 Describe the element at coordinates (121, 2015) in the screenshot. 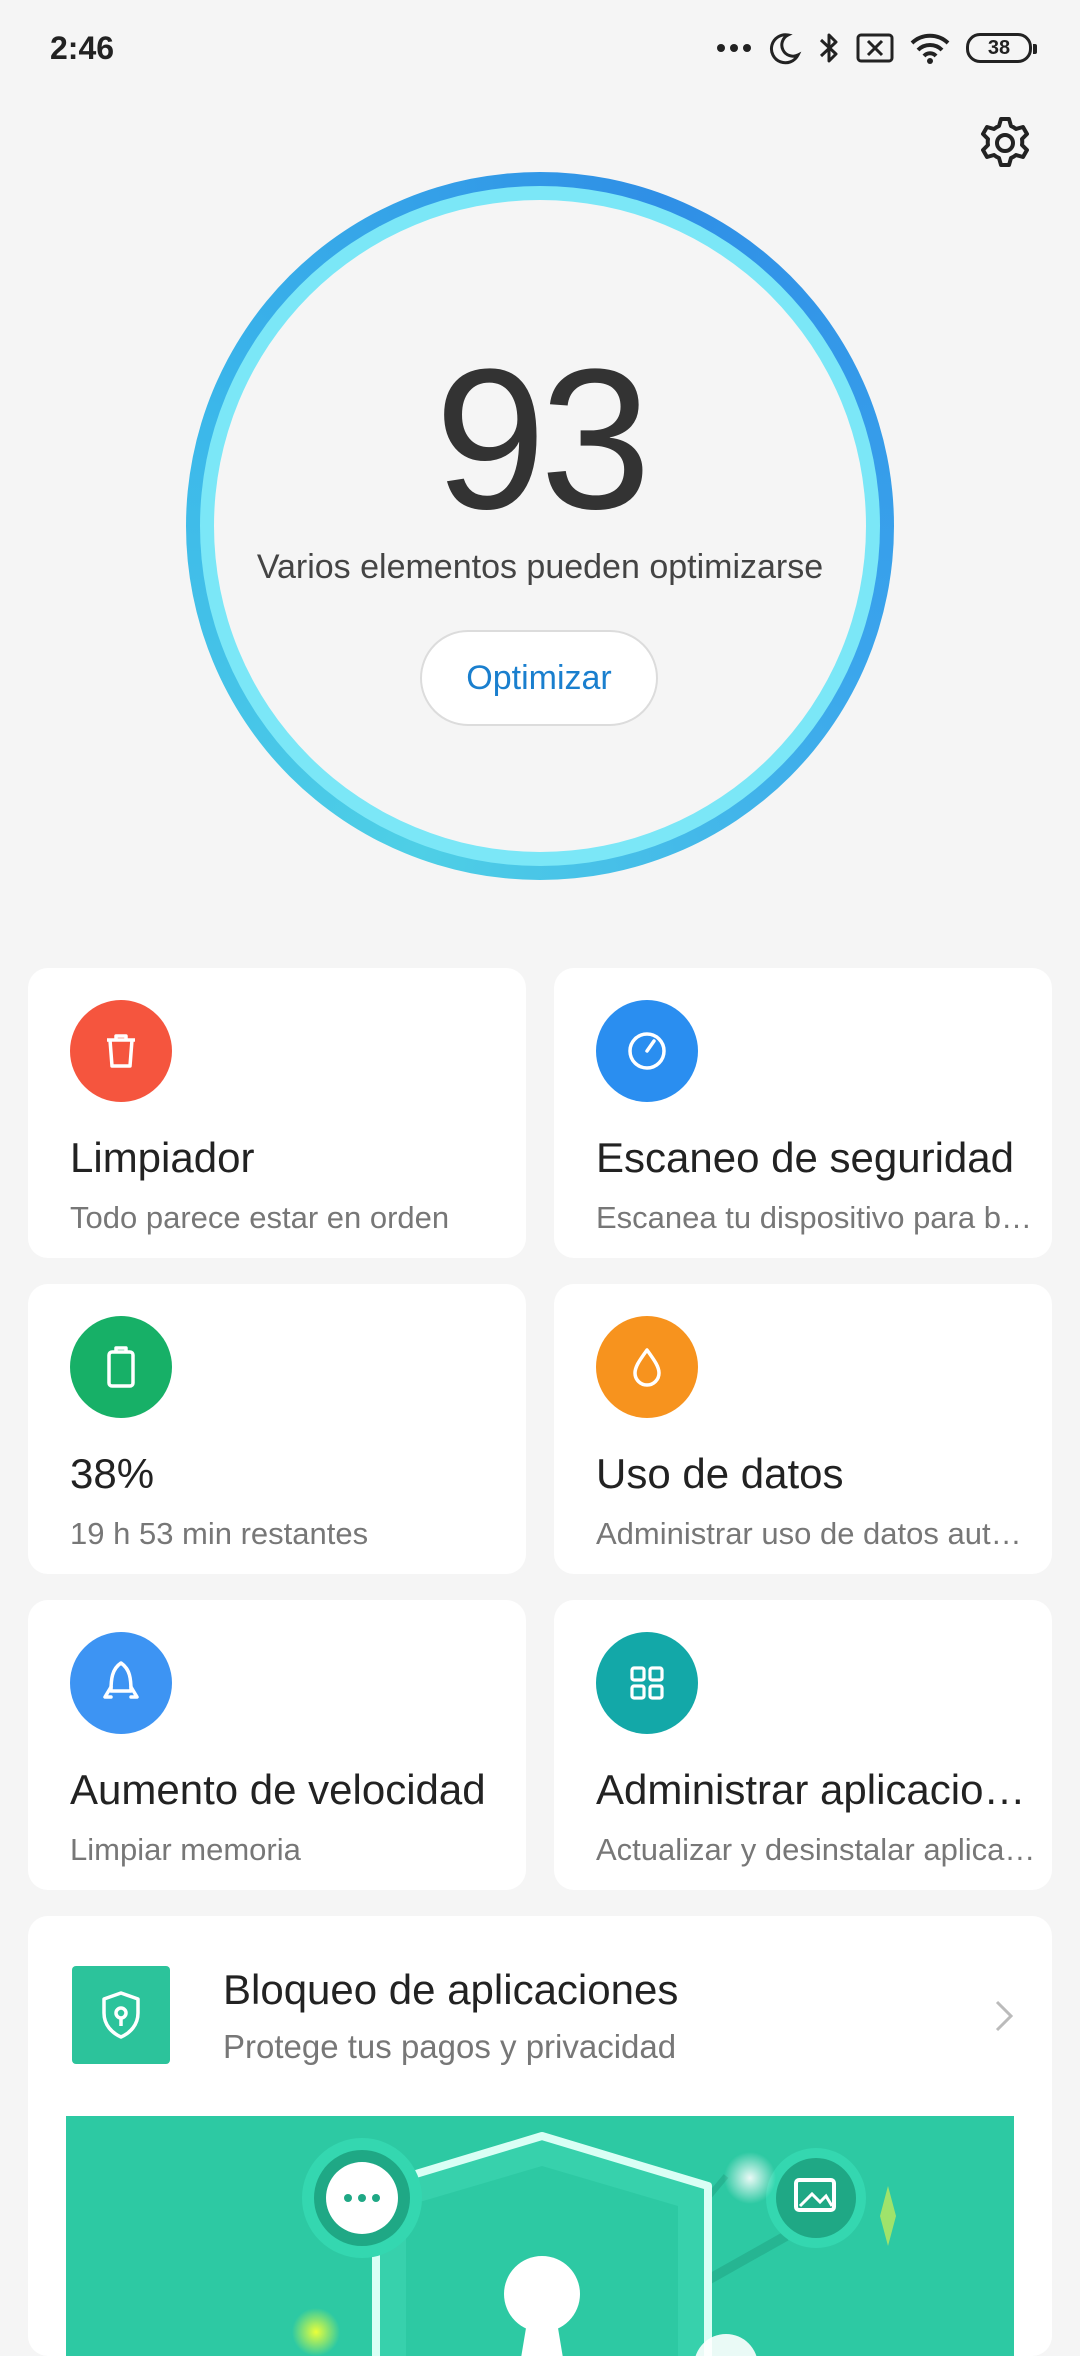

I see `shield-lock-icon` at that location.